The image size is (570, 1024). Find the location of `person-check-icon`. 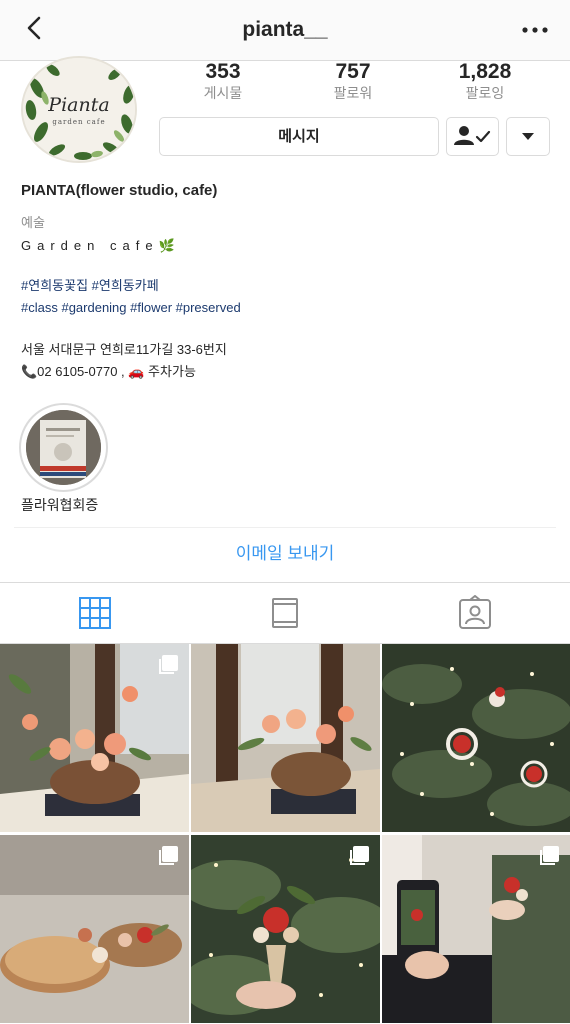

person-check-icon is located at coordinates (472, 135).